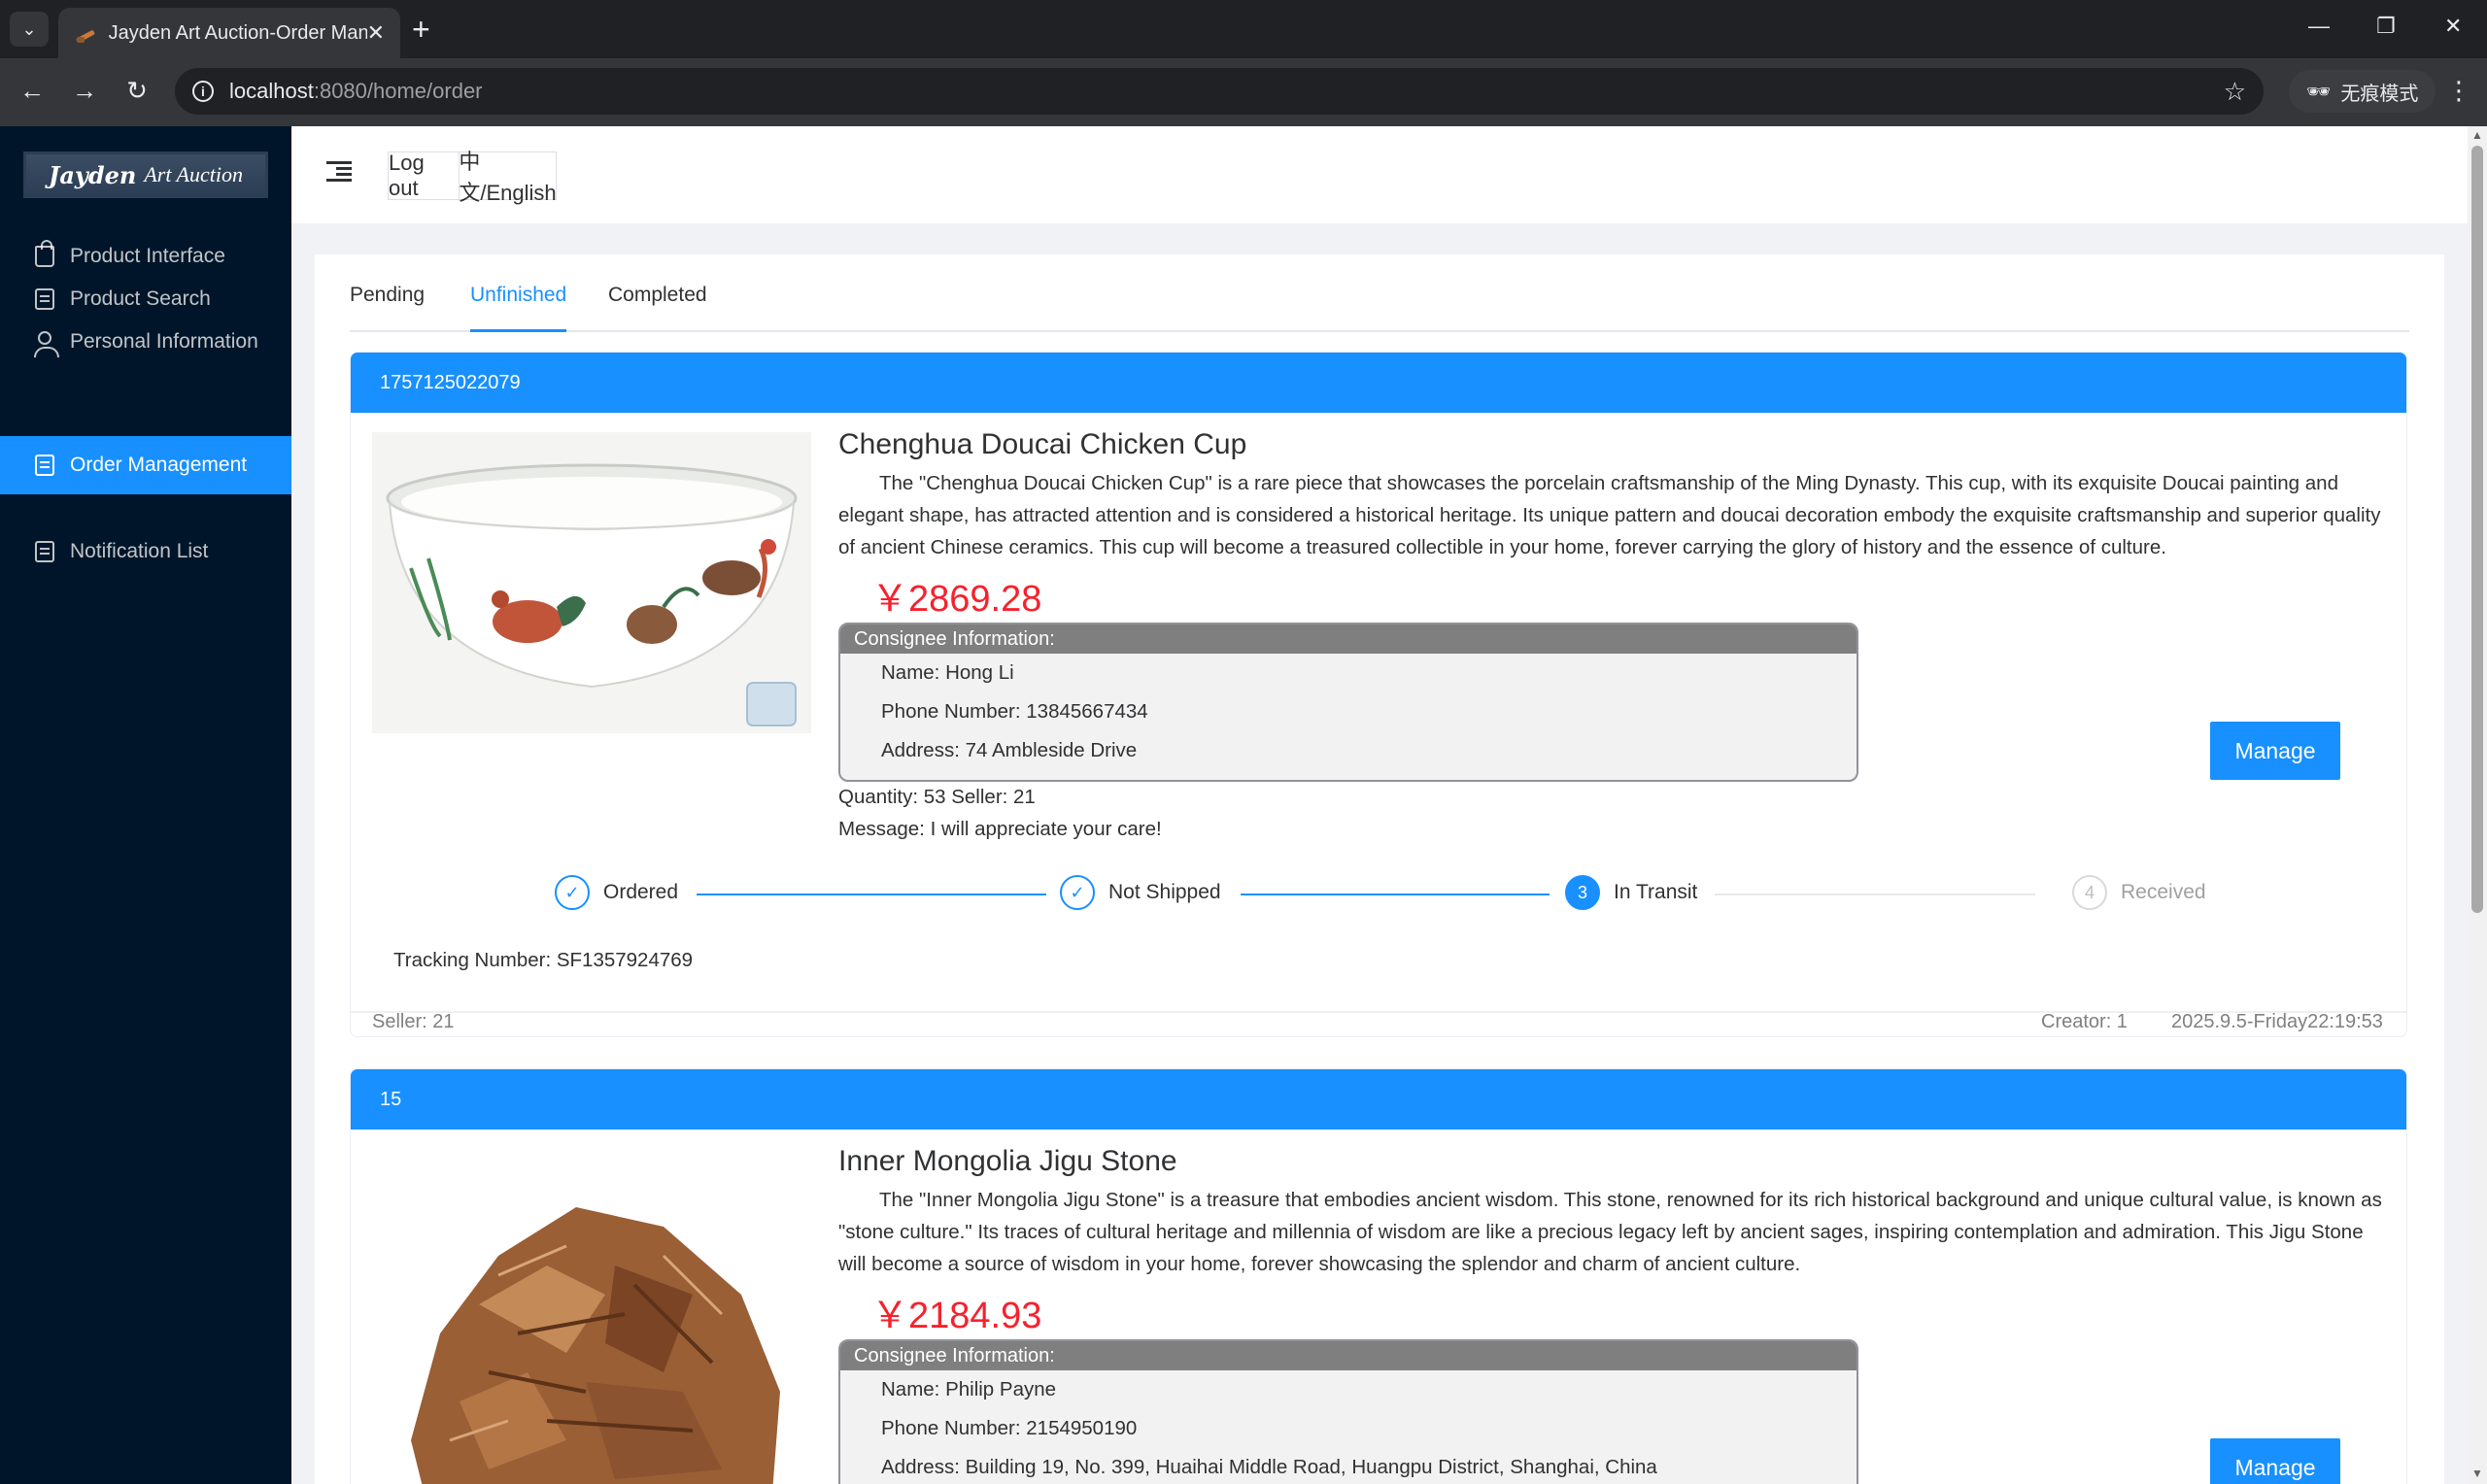 The height and width of the screenshot is (1484, 2487). What do you see at coordinates (2379, 94) in the screenshot?
I see `incognito-label: 无痕模式` at bounding box center [2379, 94].